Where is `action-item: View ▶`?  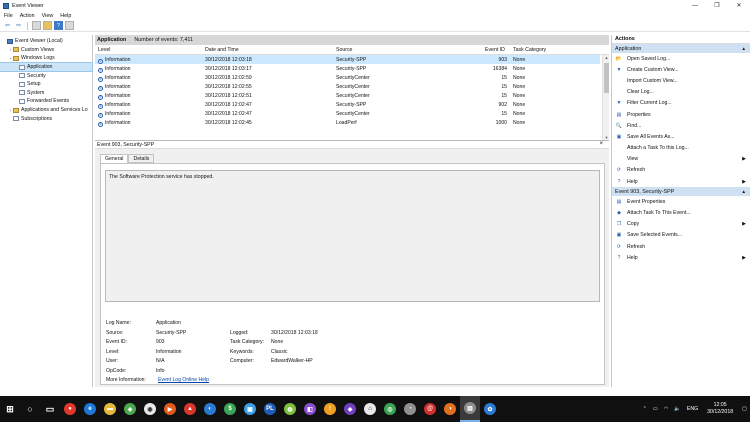
action-item: View ▶ is located at coordinates (681, 159).